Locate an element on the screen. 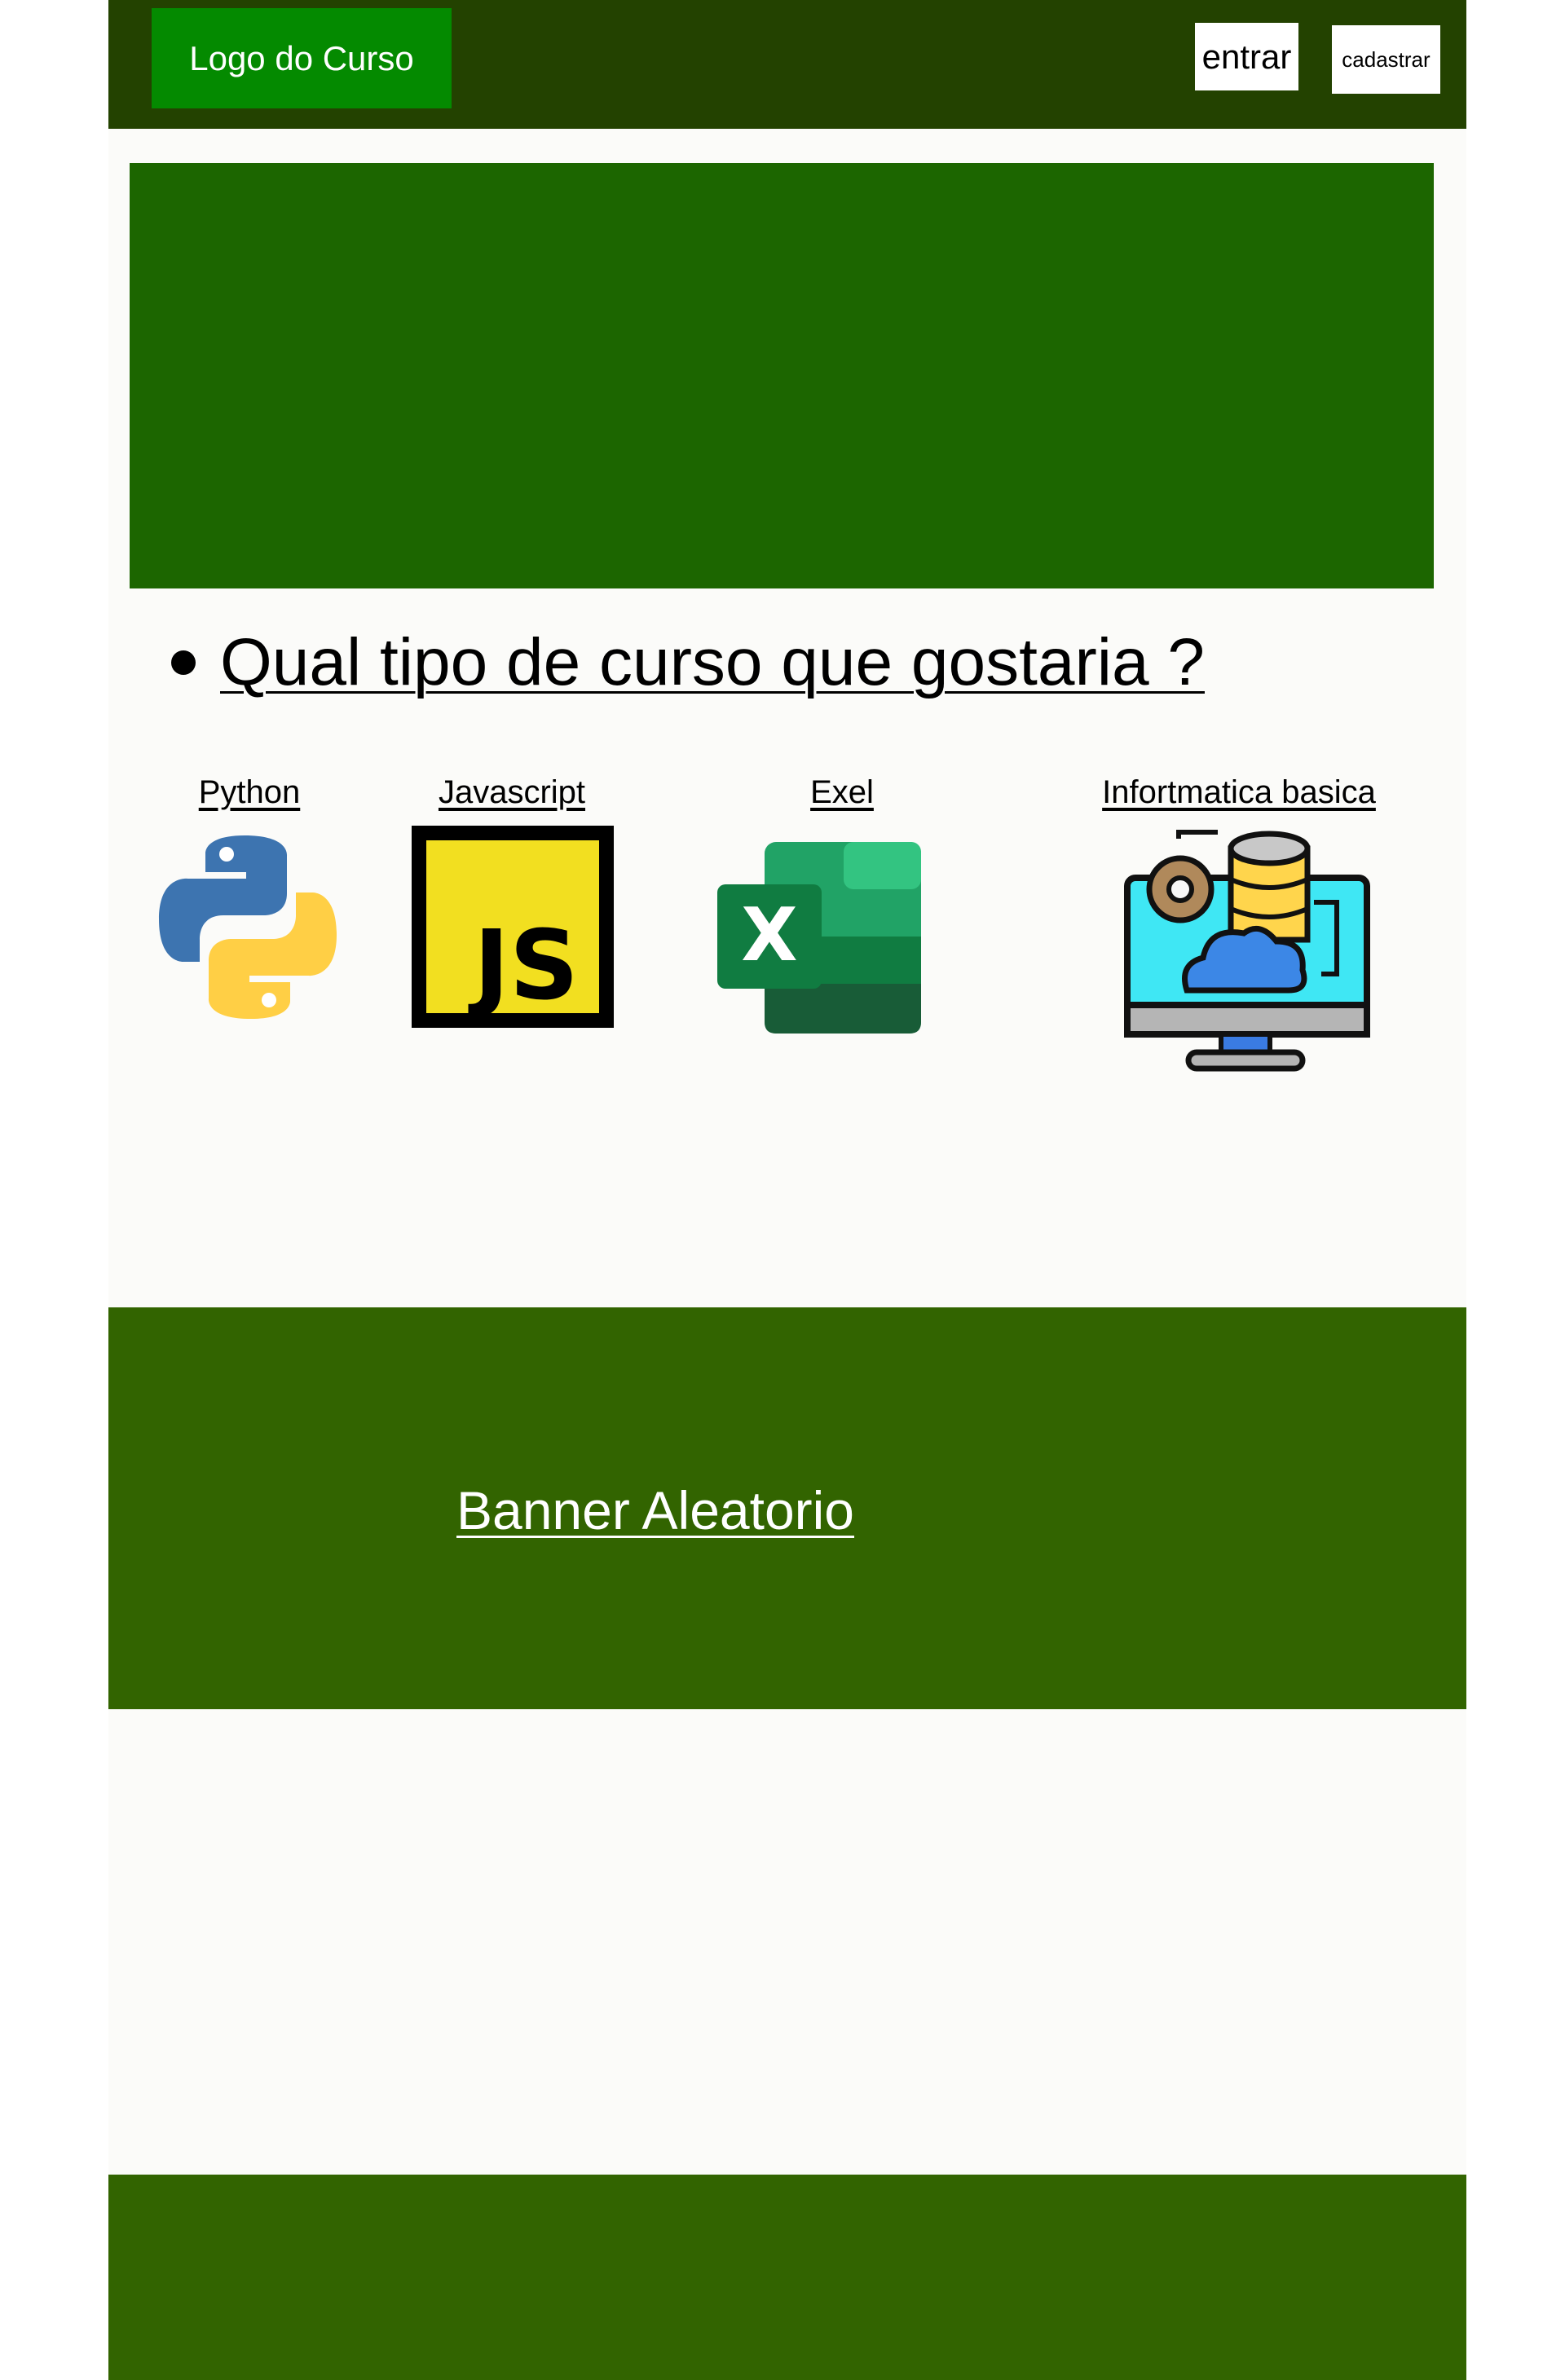  signup-button: cadastrar is located at coordinates (1386, 59).